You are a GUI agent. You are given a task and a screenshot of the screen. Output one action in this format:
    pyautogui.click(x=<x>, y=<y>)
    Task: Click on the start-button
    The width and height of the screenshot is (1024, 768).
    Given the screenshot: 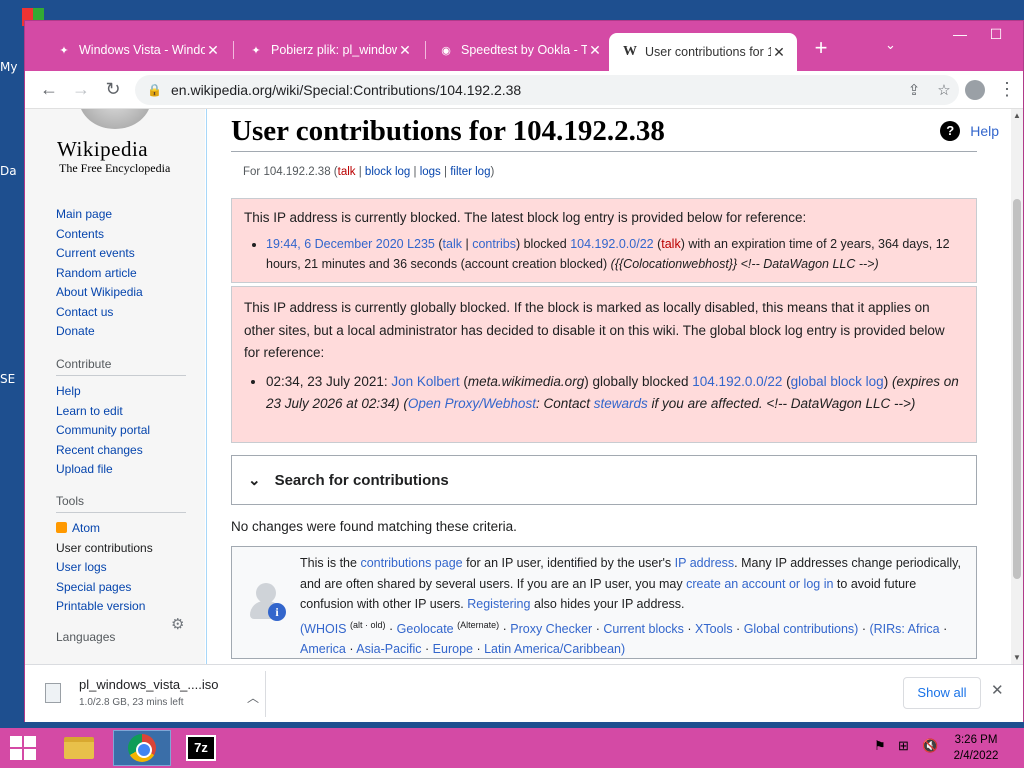 What is the action you would take?
    pyautogui.click(x=23, y=748)
    